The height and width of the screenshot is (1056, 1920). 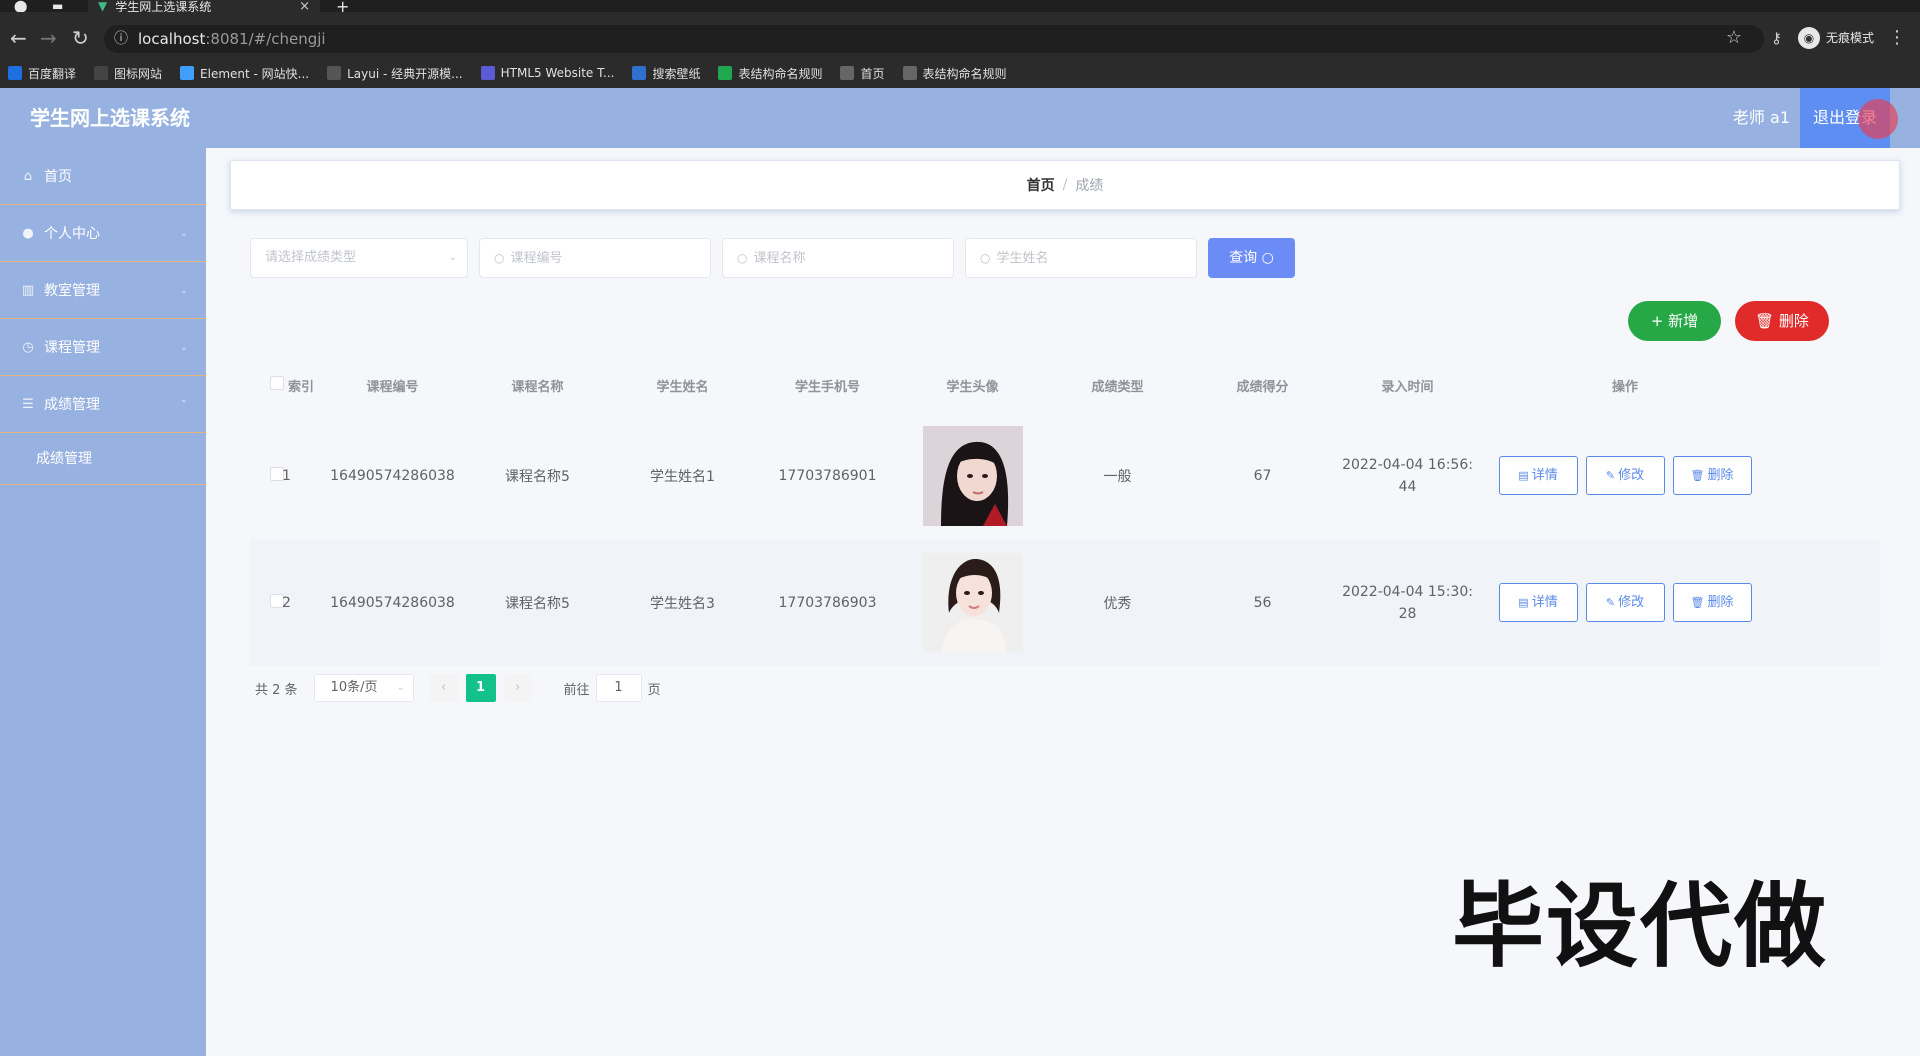 What do you see at coordinates (443, 688) in the screenshot?
I see `prev-page-button: ‹` at bounding box center [443, 688].